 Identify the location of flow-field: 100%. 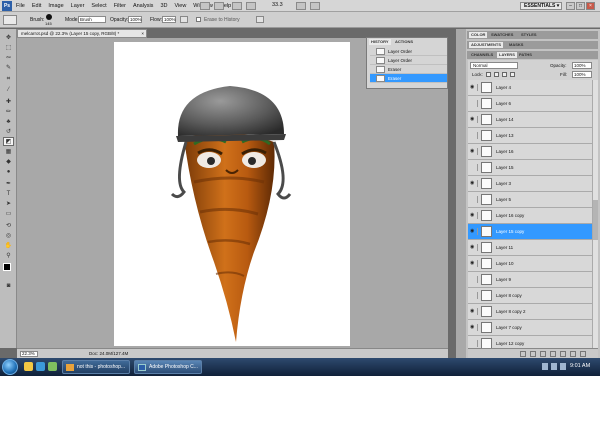
(169, 19).